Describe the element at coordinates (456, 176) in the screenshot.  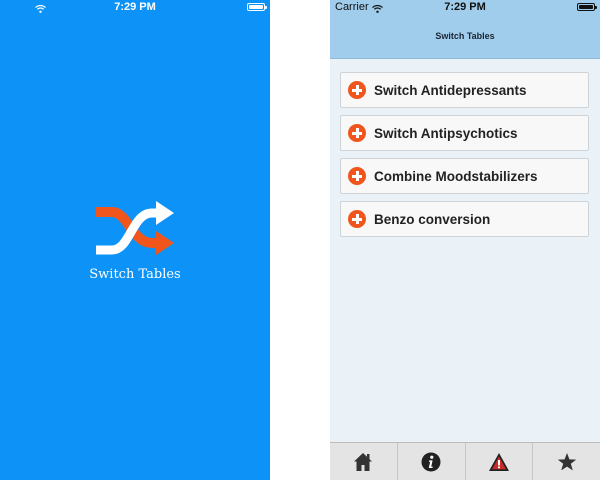
I see `menu-item-label: Combine Moodstabilizers` at that location.